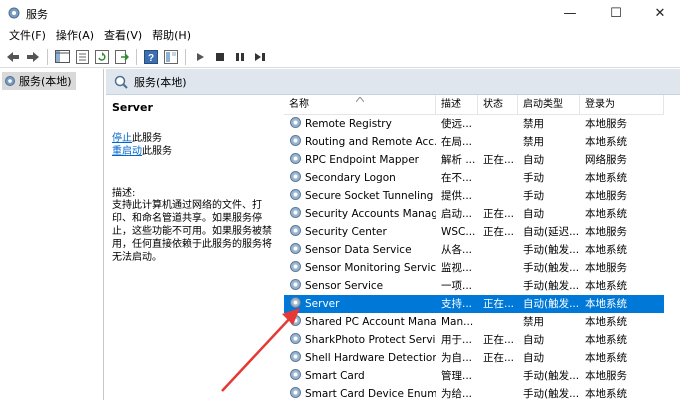  Describe the element at coordinates (82, 57) in the screenshot. I see `properties-icon` at that location.